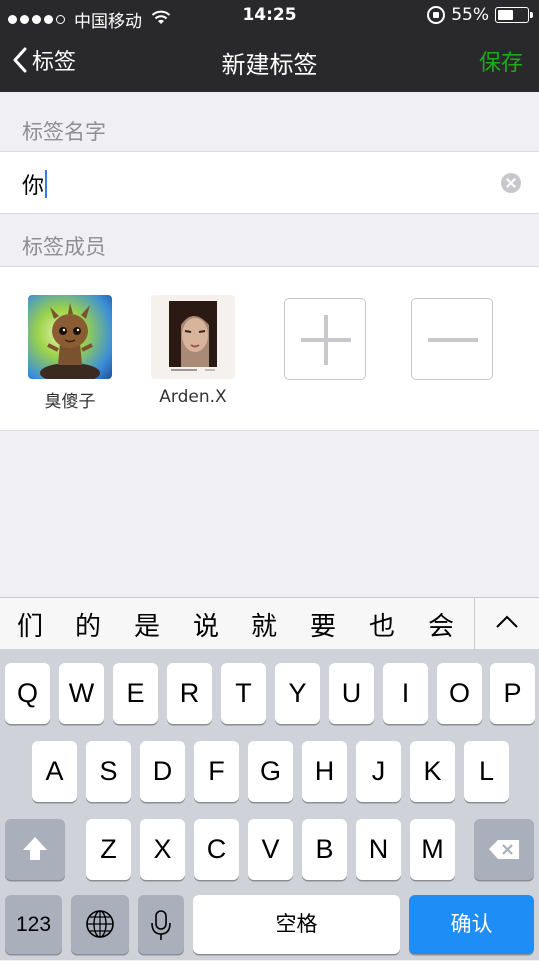 The width and height of the screenshot is (539, 961). I want to click on globe-key, so click(100, 924).